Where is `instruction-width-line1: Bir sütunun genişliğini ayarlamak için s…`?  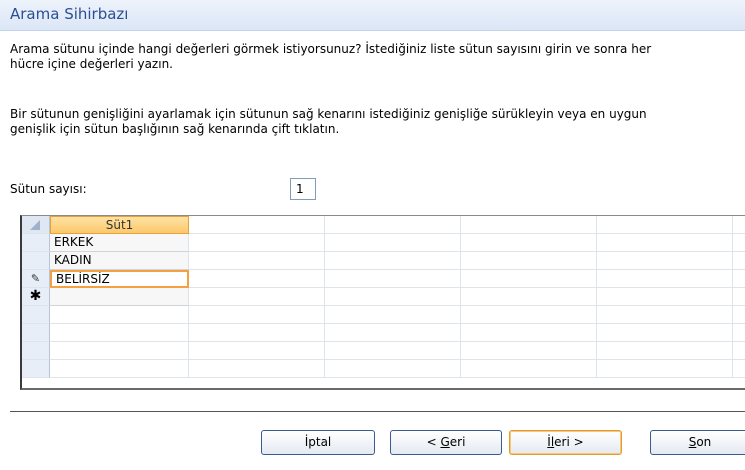
instruction-width-line1: Bir sütunun genişliğini ayarlamak için s… is located at coordinates (328, 114).